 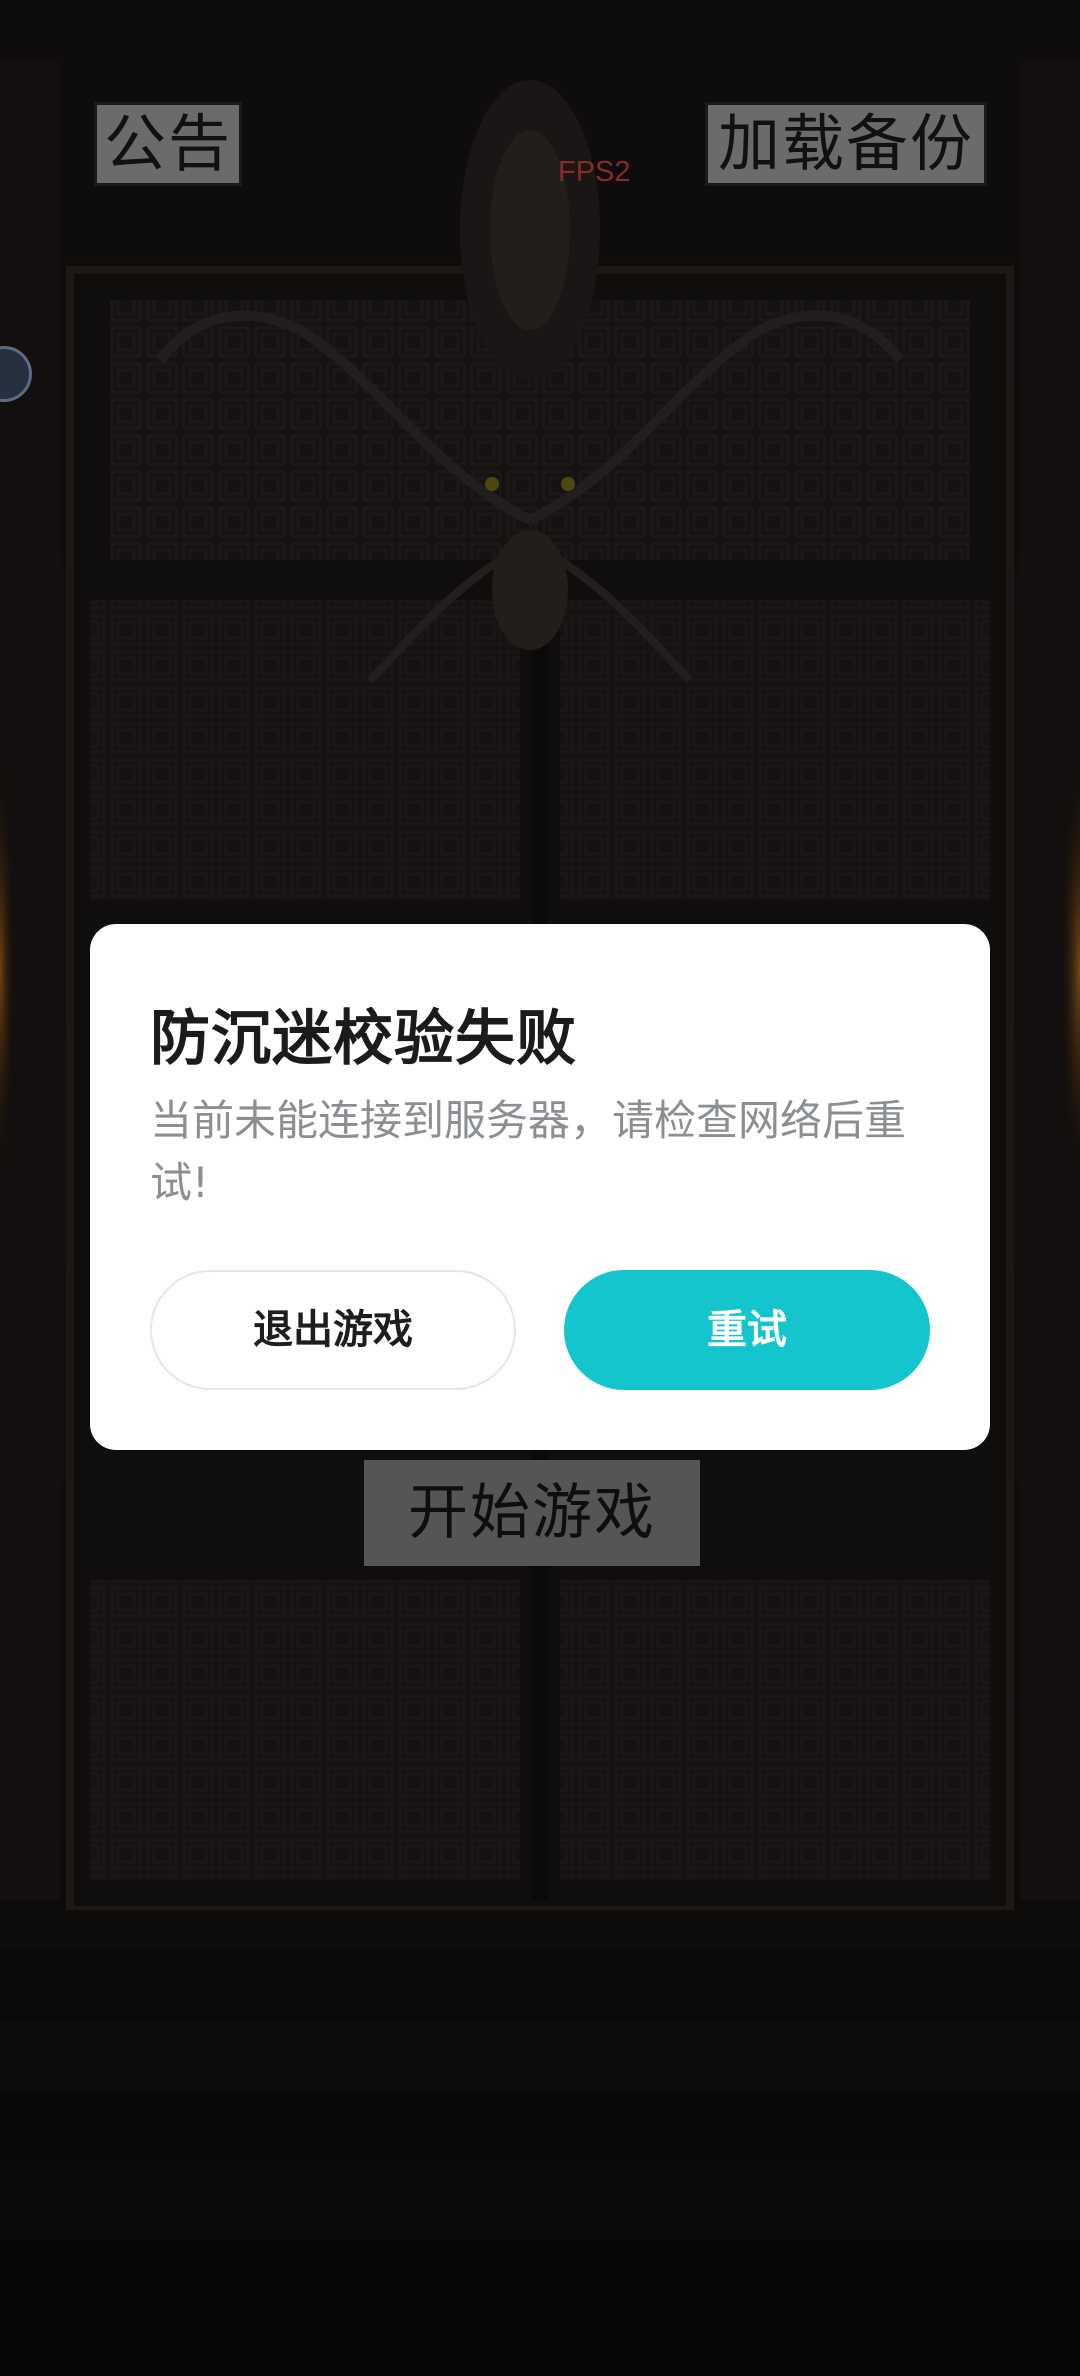 I want to click on retry-button: 重试, so click(x=747, y=1330).